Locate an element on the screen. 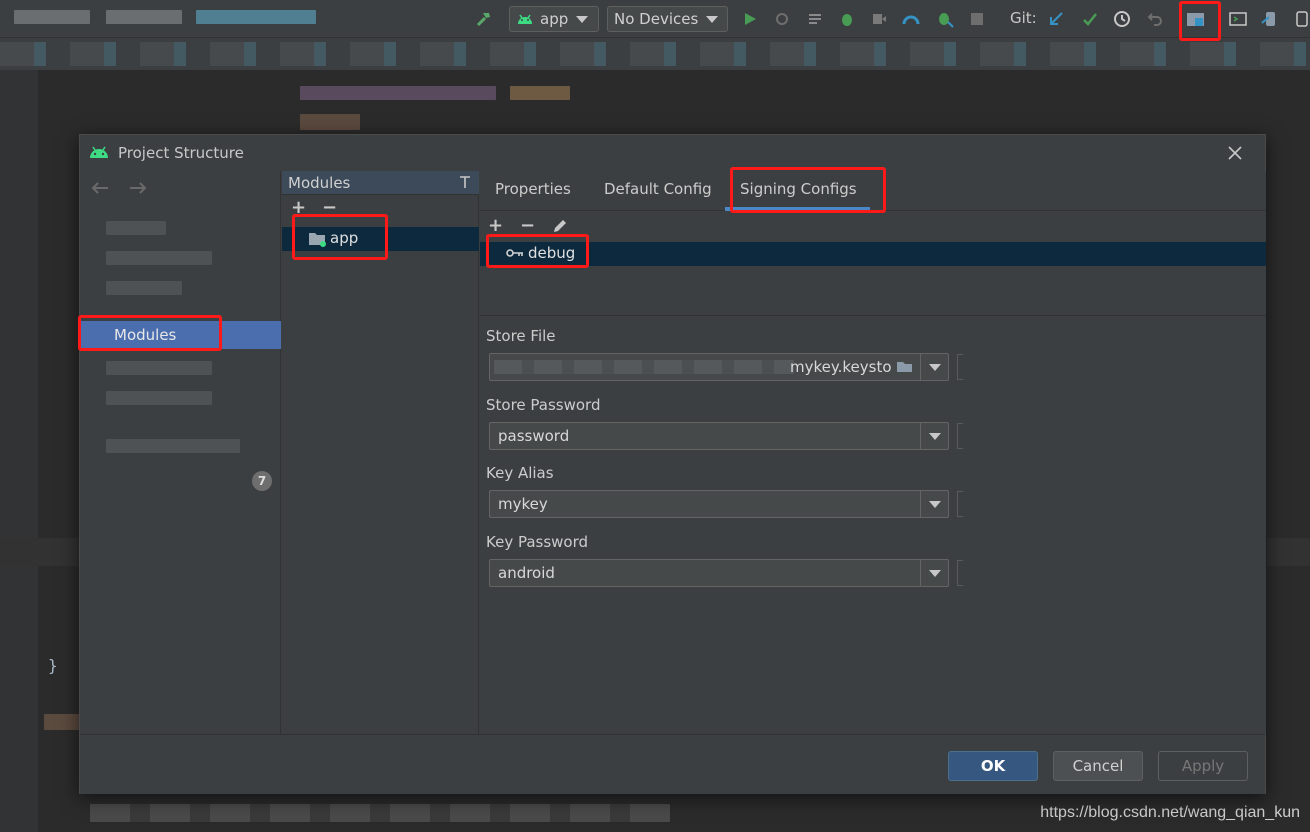  cancel-button: Cancel is located at coordinates (1098, 766).